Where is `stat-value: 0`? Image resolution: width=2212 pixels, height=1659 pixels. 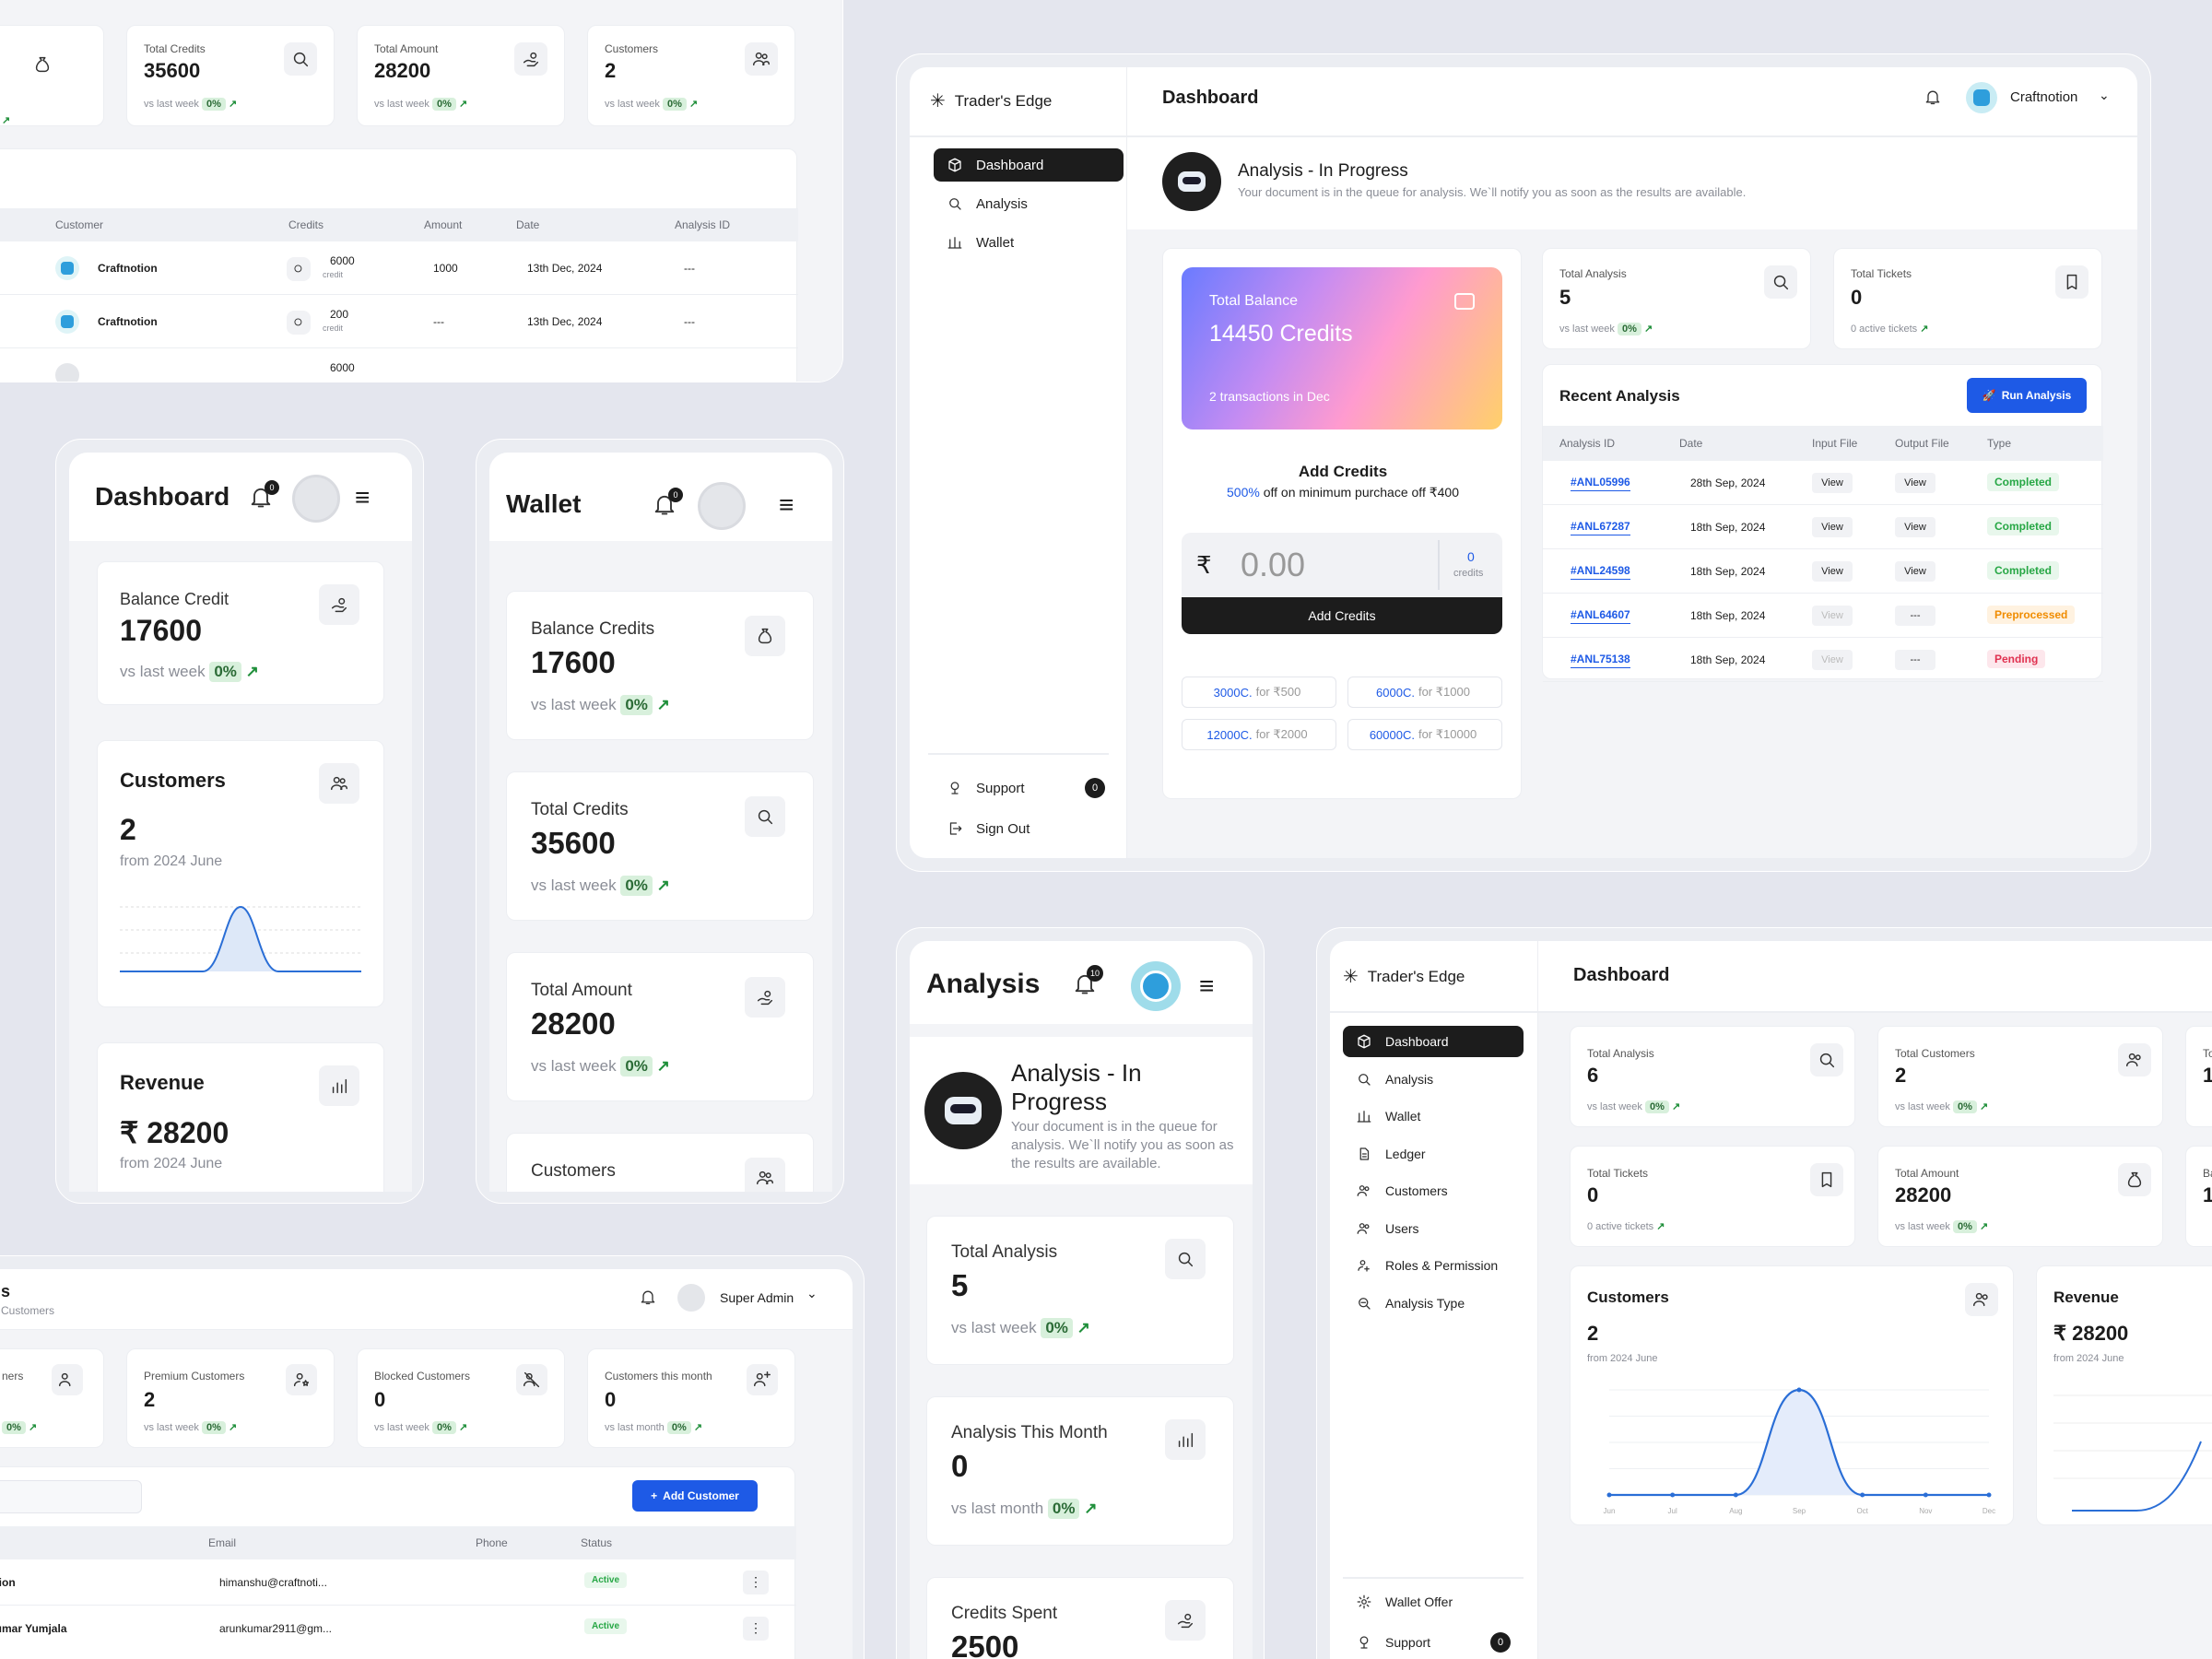 stat-value: 0 is located at coordinates (611, 1399).